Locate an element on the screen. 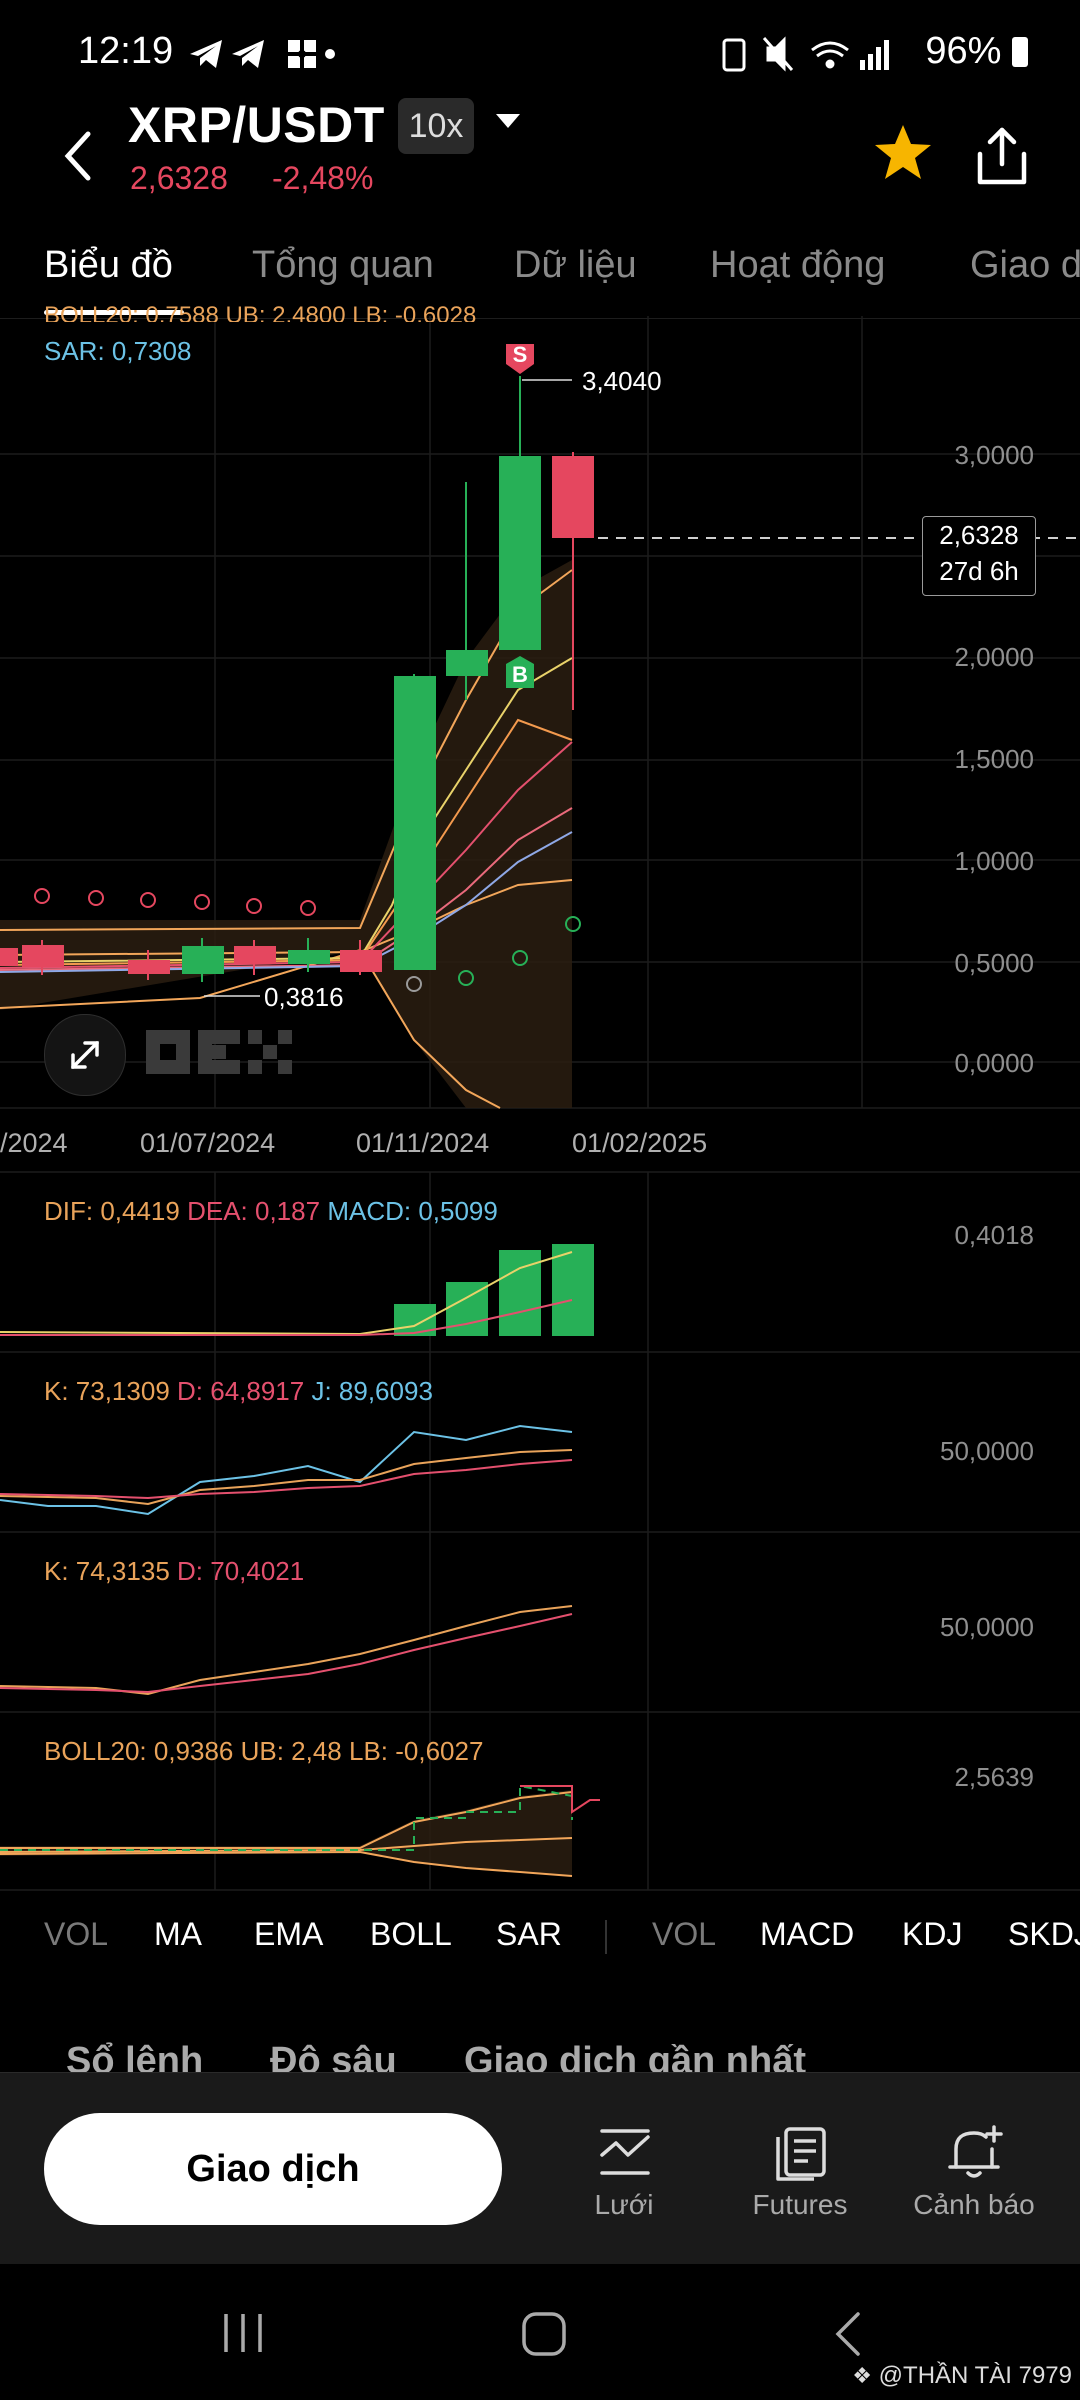 The height and width of the screenshot is (2400, 1080). indicator-sub-vol: VOL is located at coordinates (684, 1934).